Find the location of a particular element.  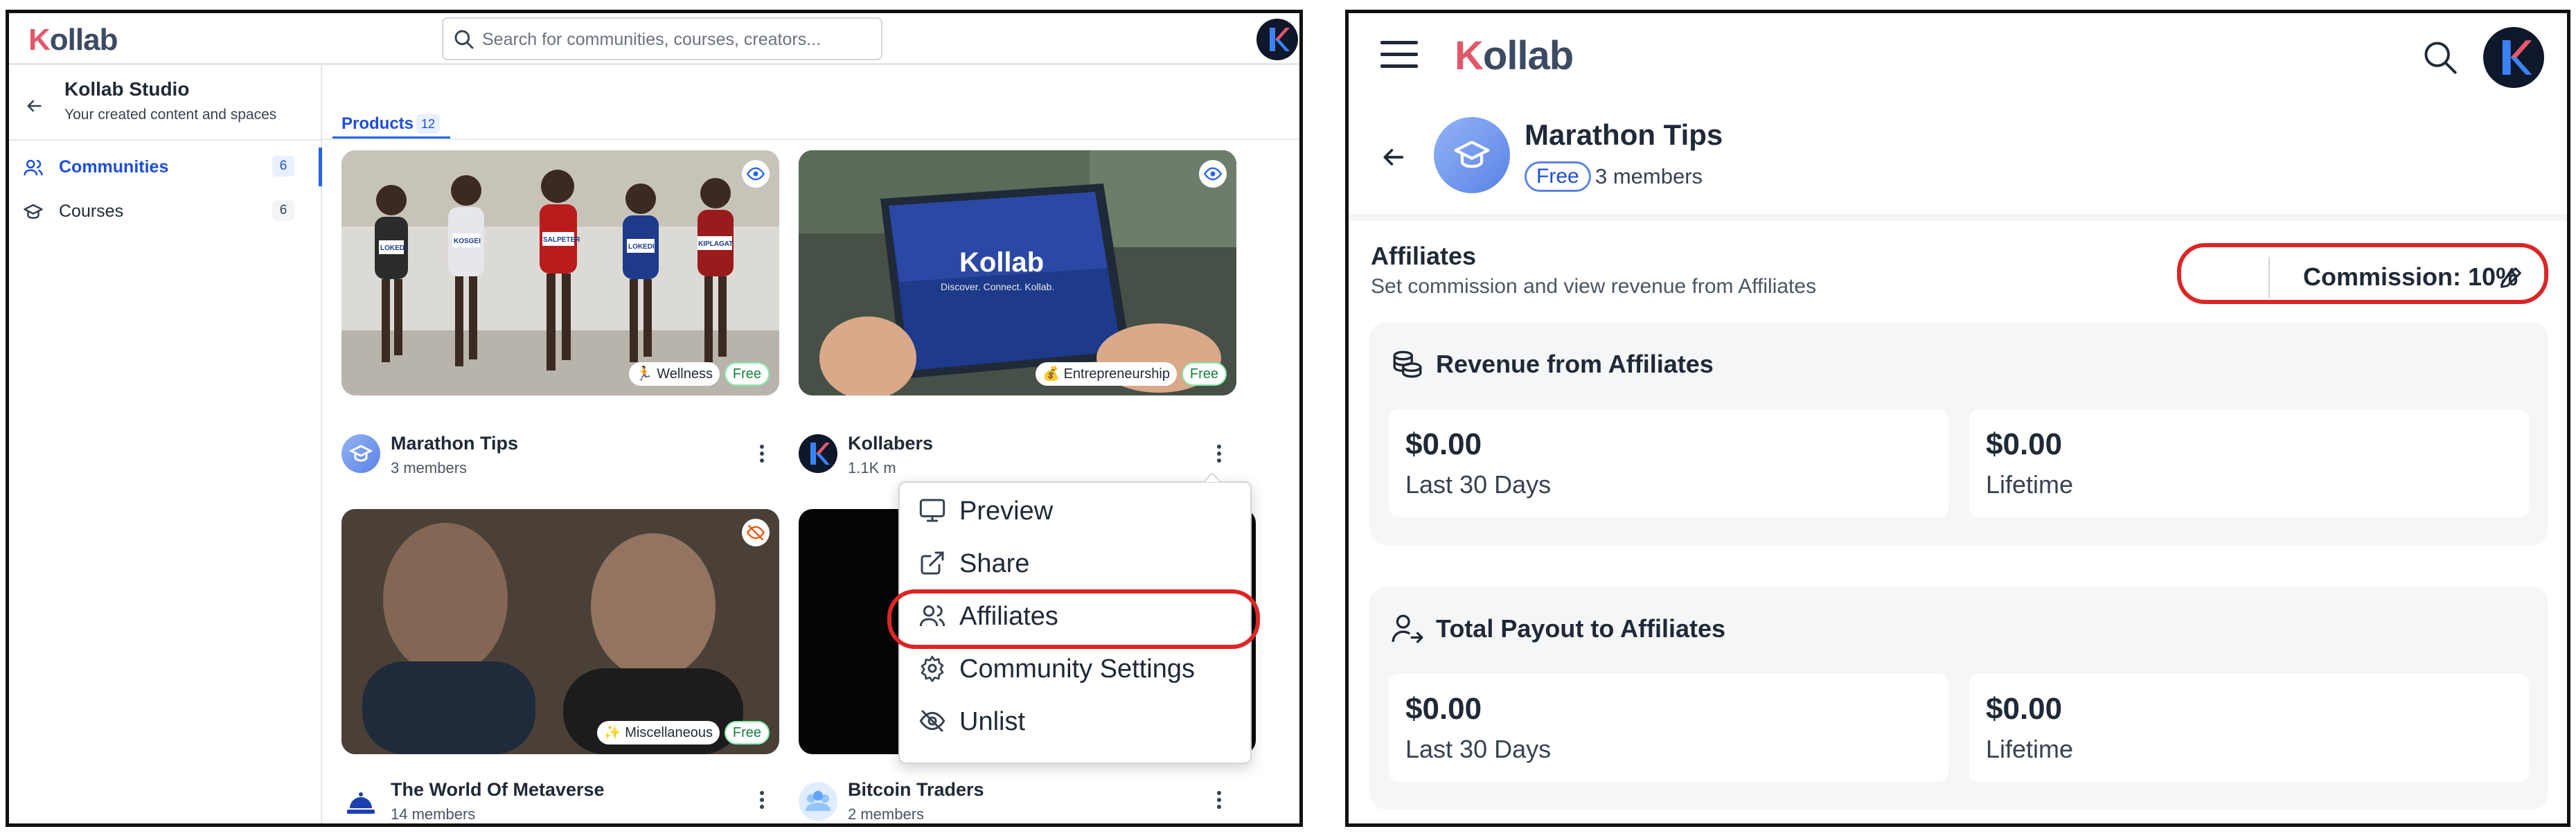

studio-subtitle: Your created content and spaces is located at coordinates (170, 115).